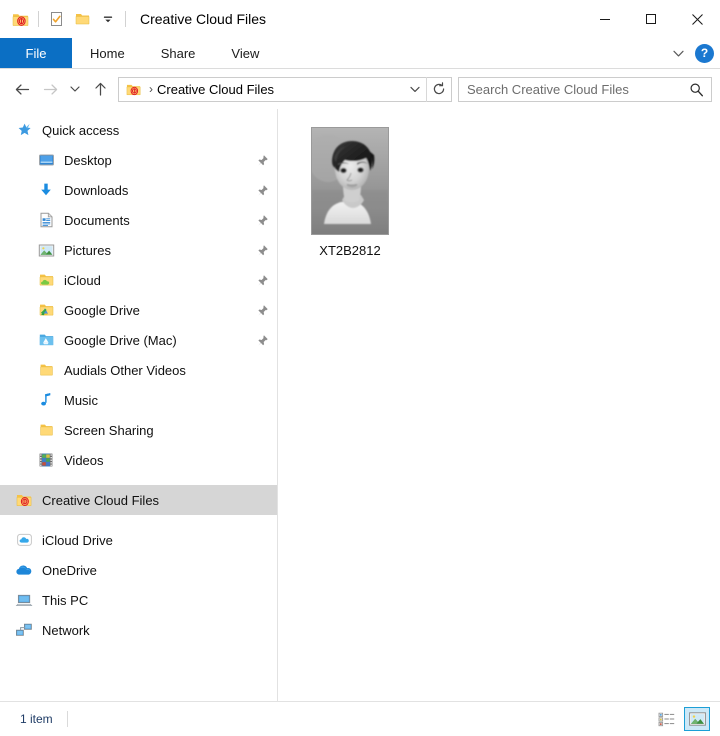 This screenshot has height=736, width=720. Describe the element at coordinates (138, 220) in the screenshot. I see `sidebar-item-documents: Documents` at that location.